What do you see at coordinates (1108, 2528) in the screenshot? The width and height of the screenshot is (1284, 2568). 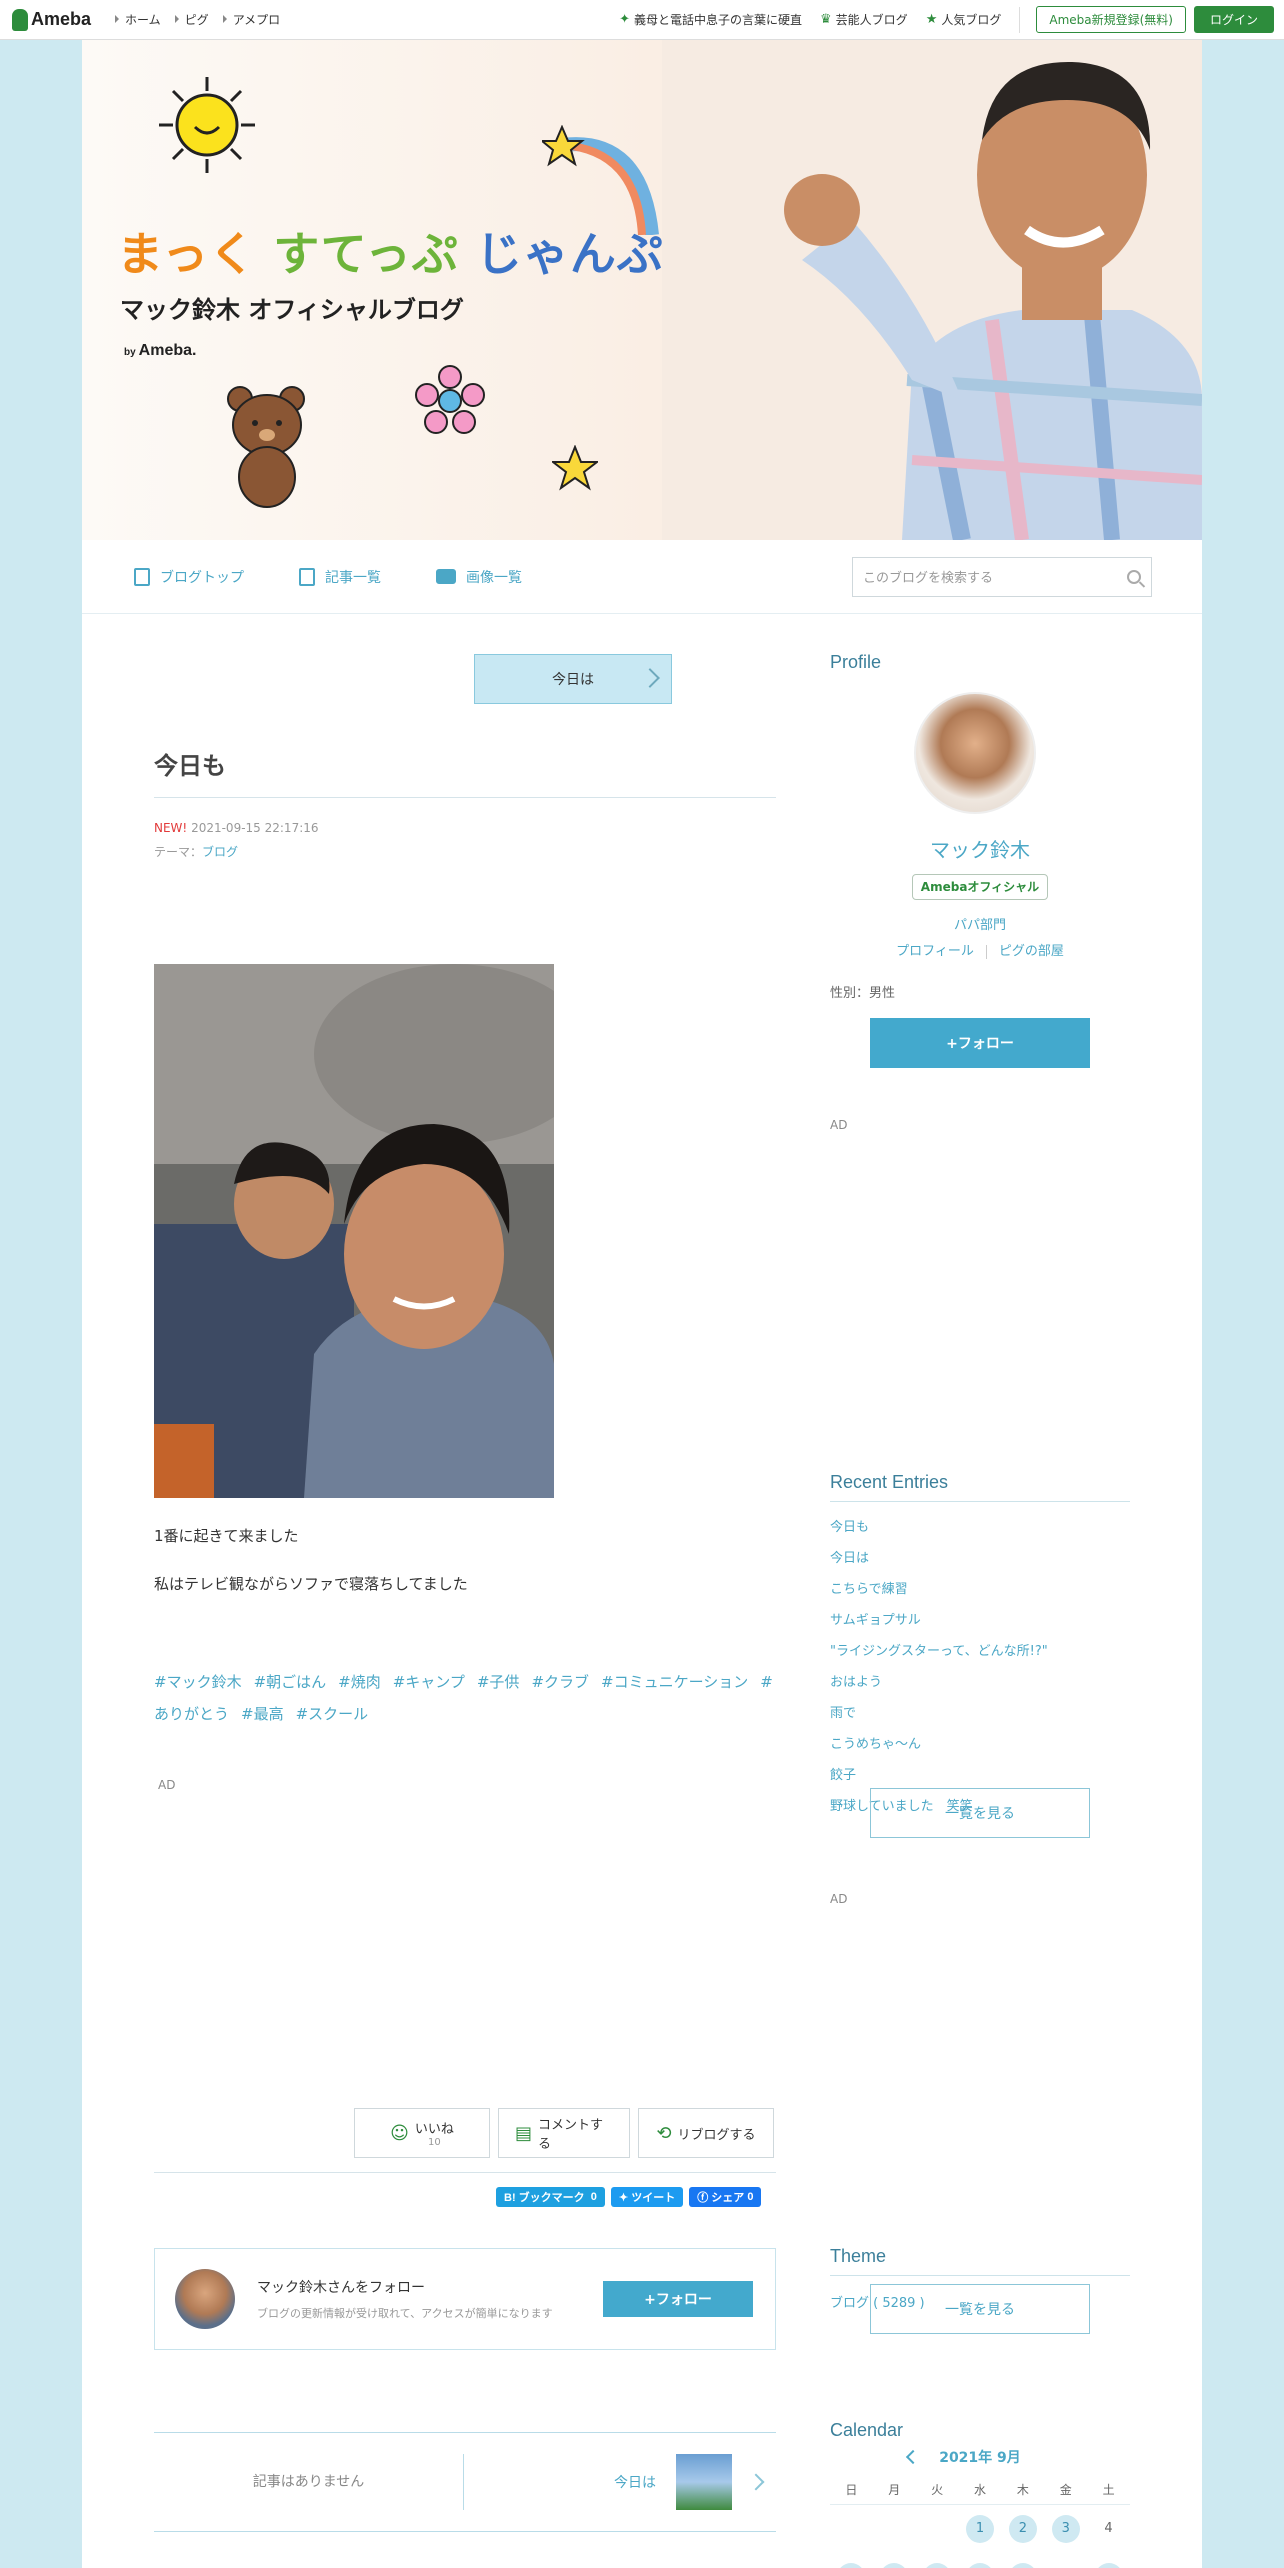 I see `calendar-day: 4` at bounding box center [1108, 2528].